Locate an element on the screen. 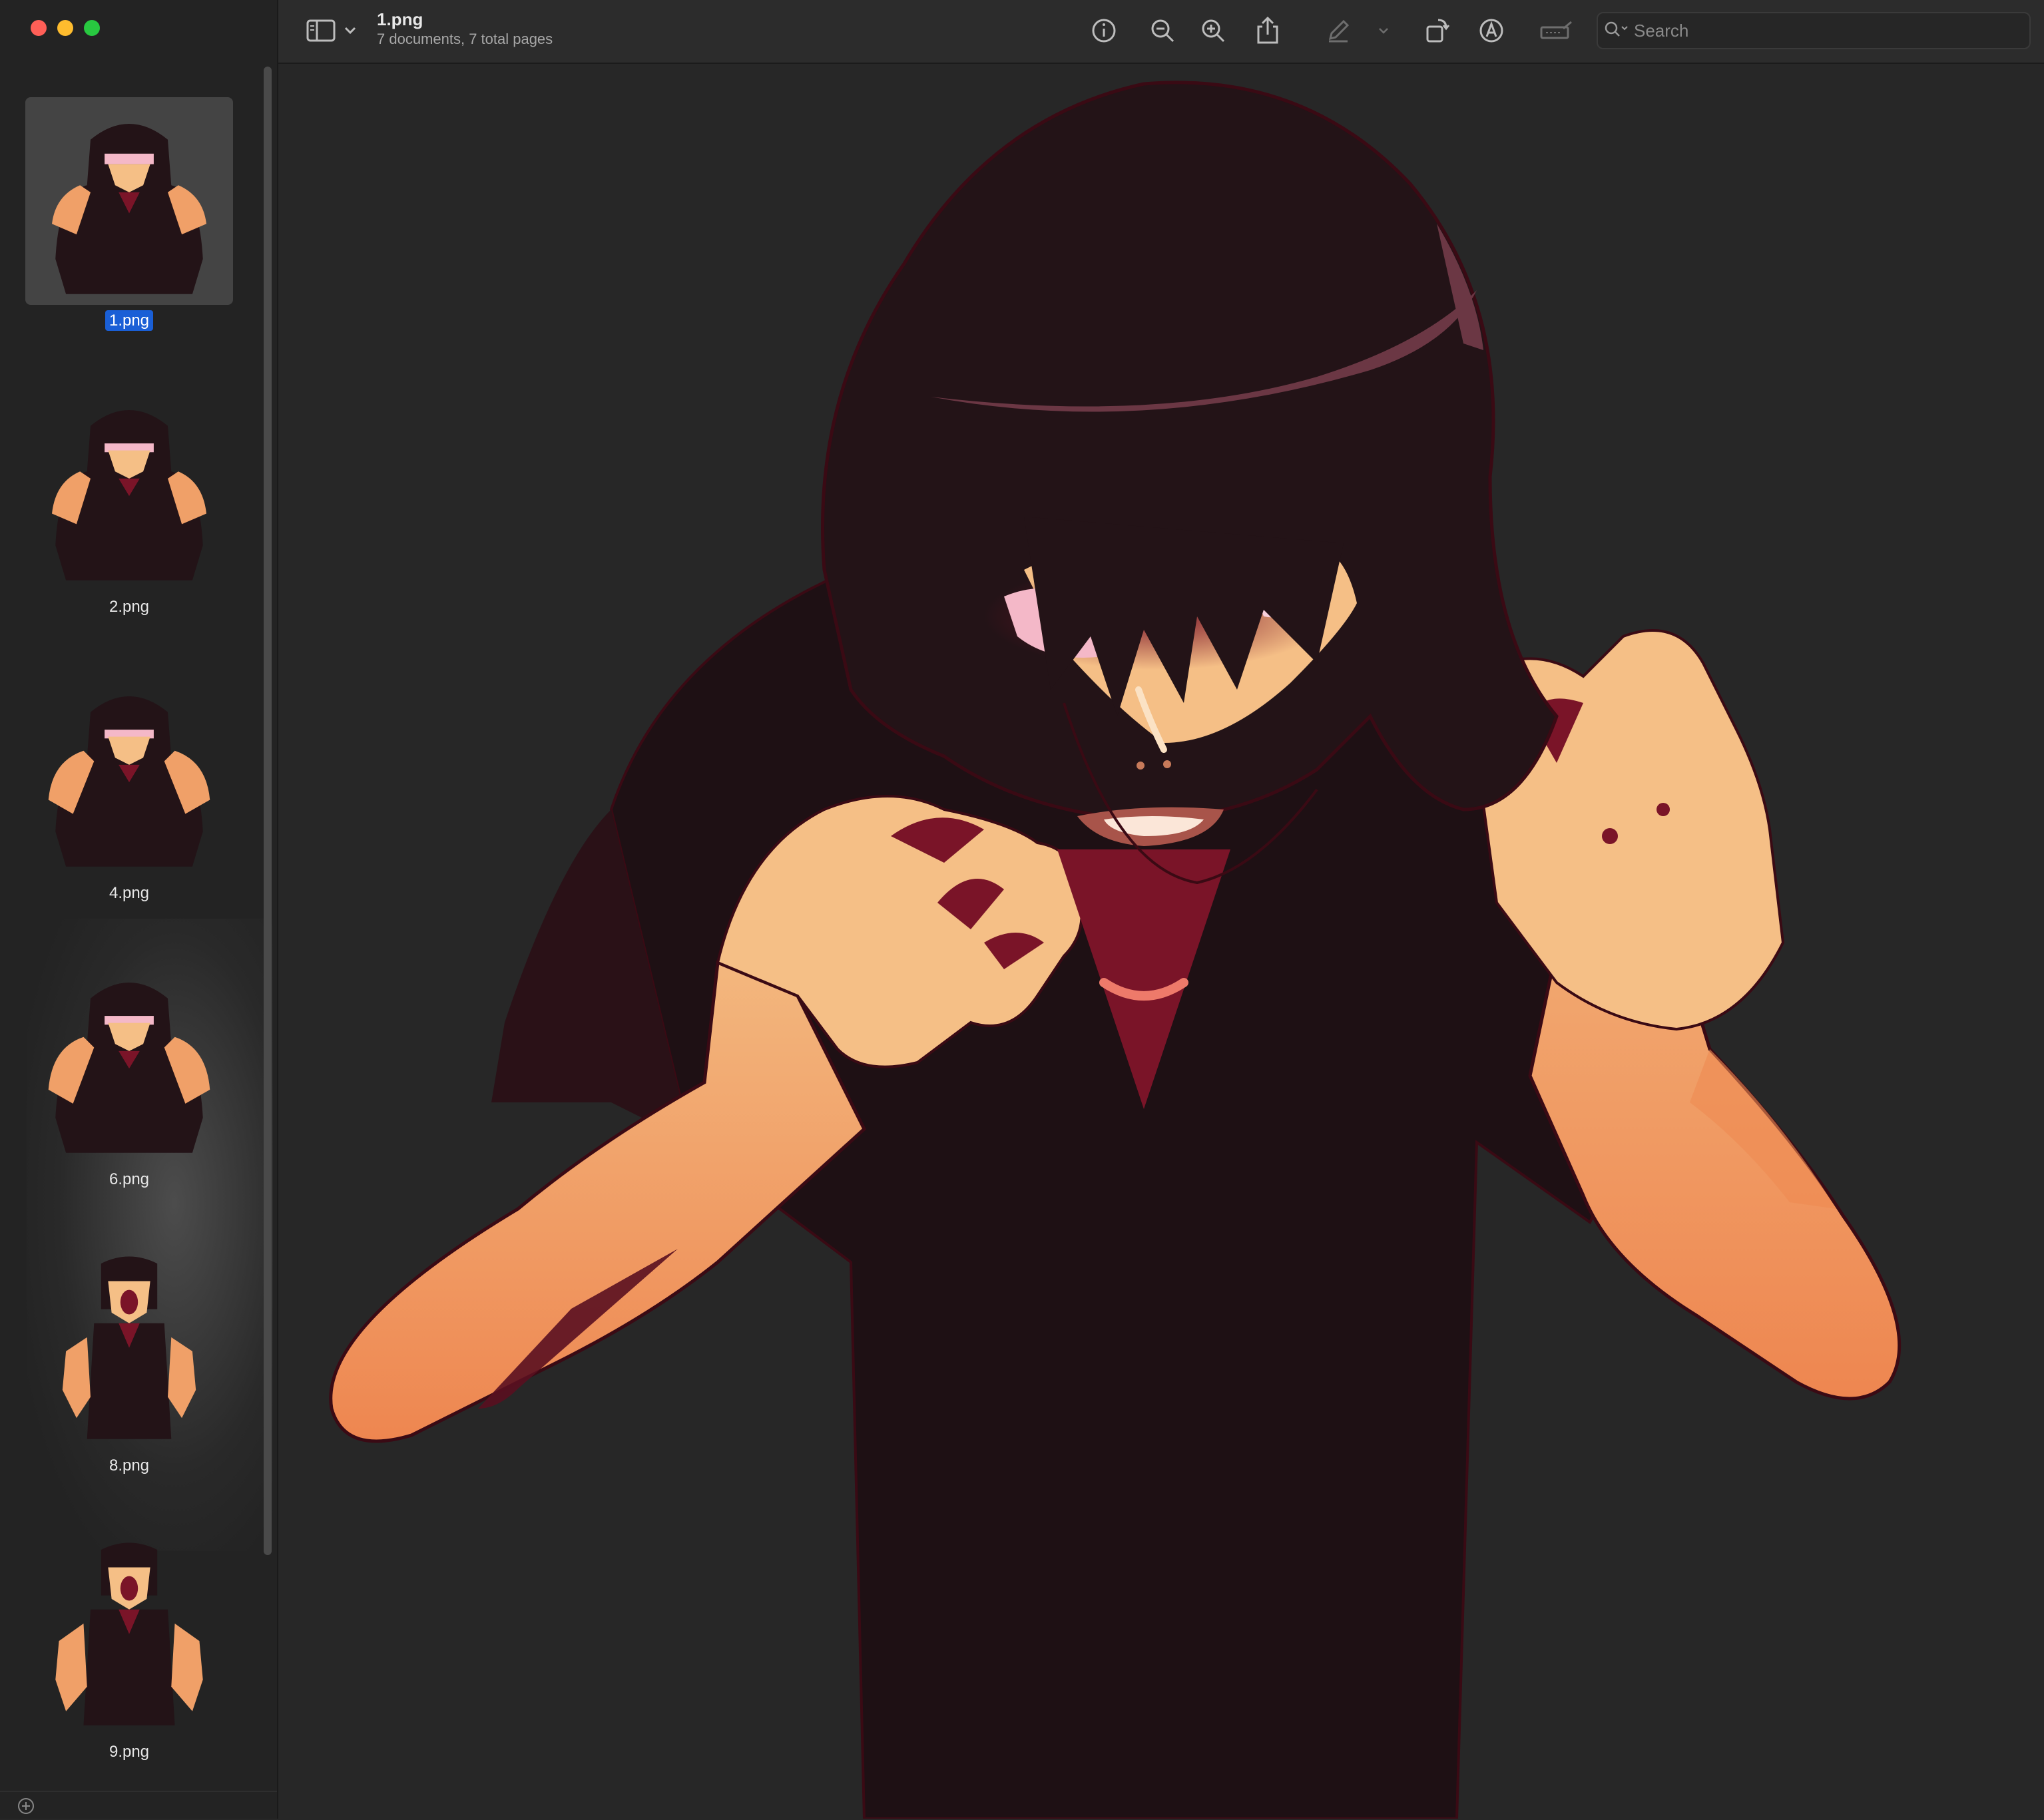 The height and width of the screenshot is (1820, 2044). minimize-window-button is located at coordinates (65, 28).